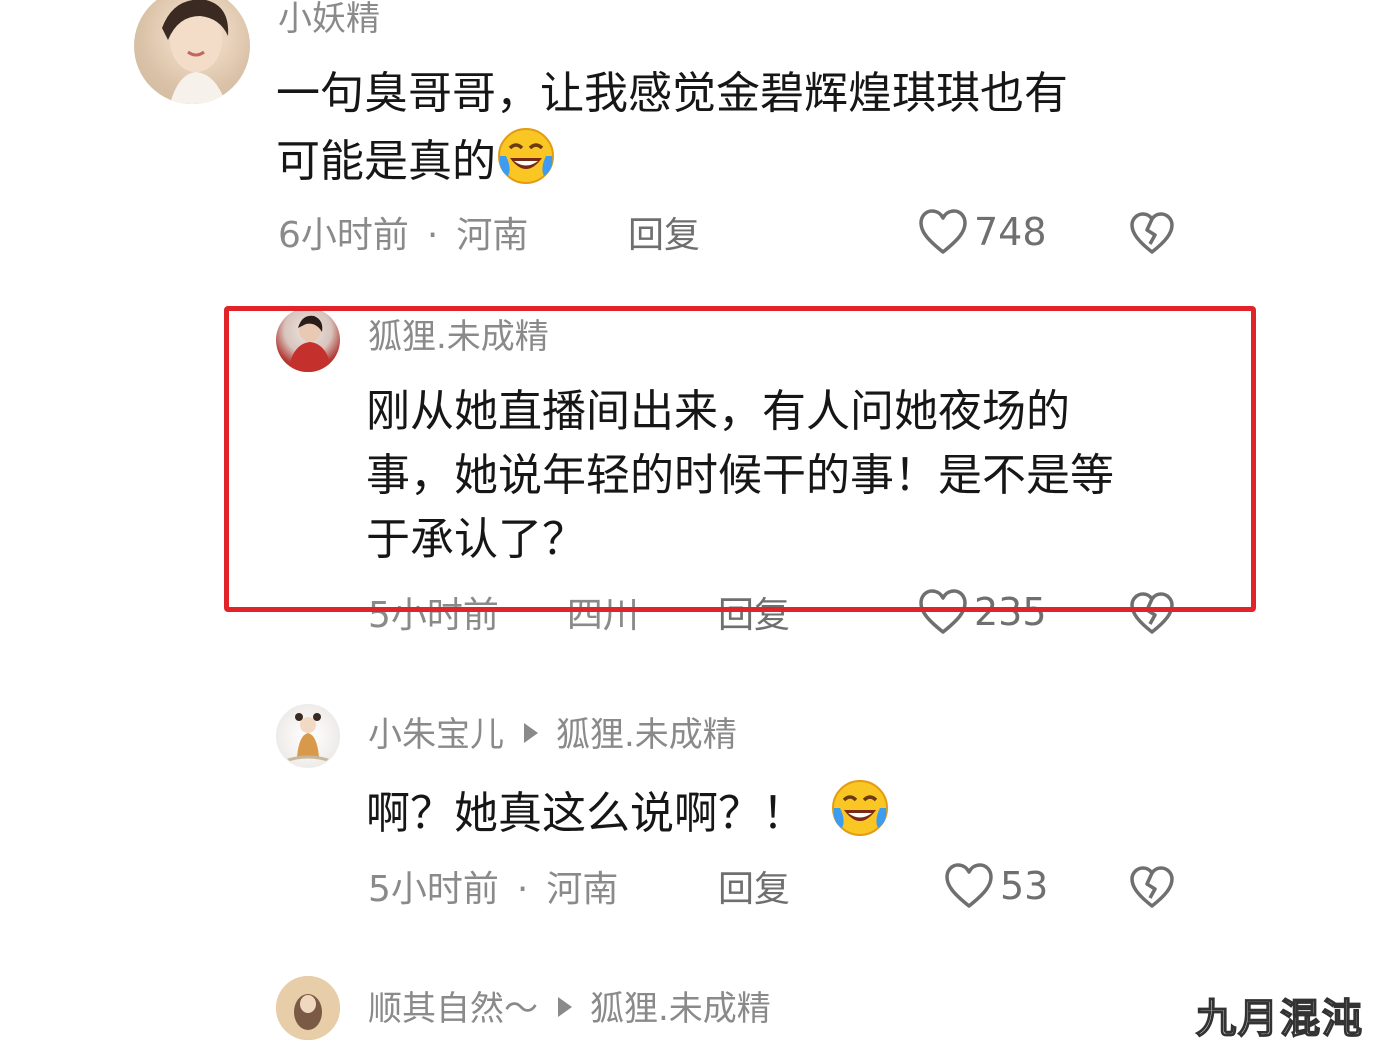 This screenshot has height=1060, width=1388. I want to click on comment-username: 小朱宝儿, so click(436, 735).